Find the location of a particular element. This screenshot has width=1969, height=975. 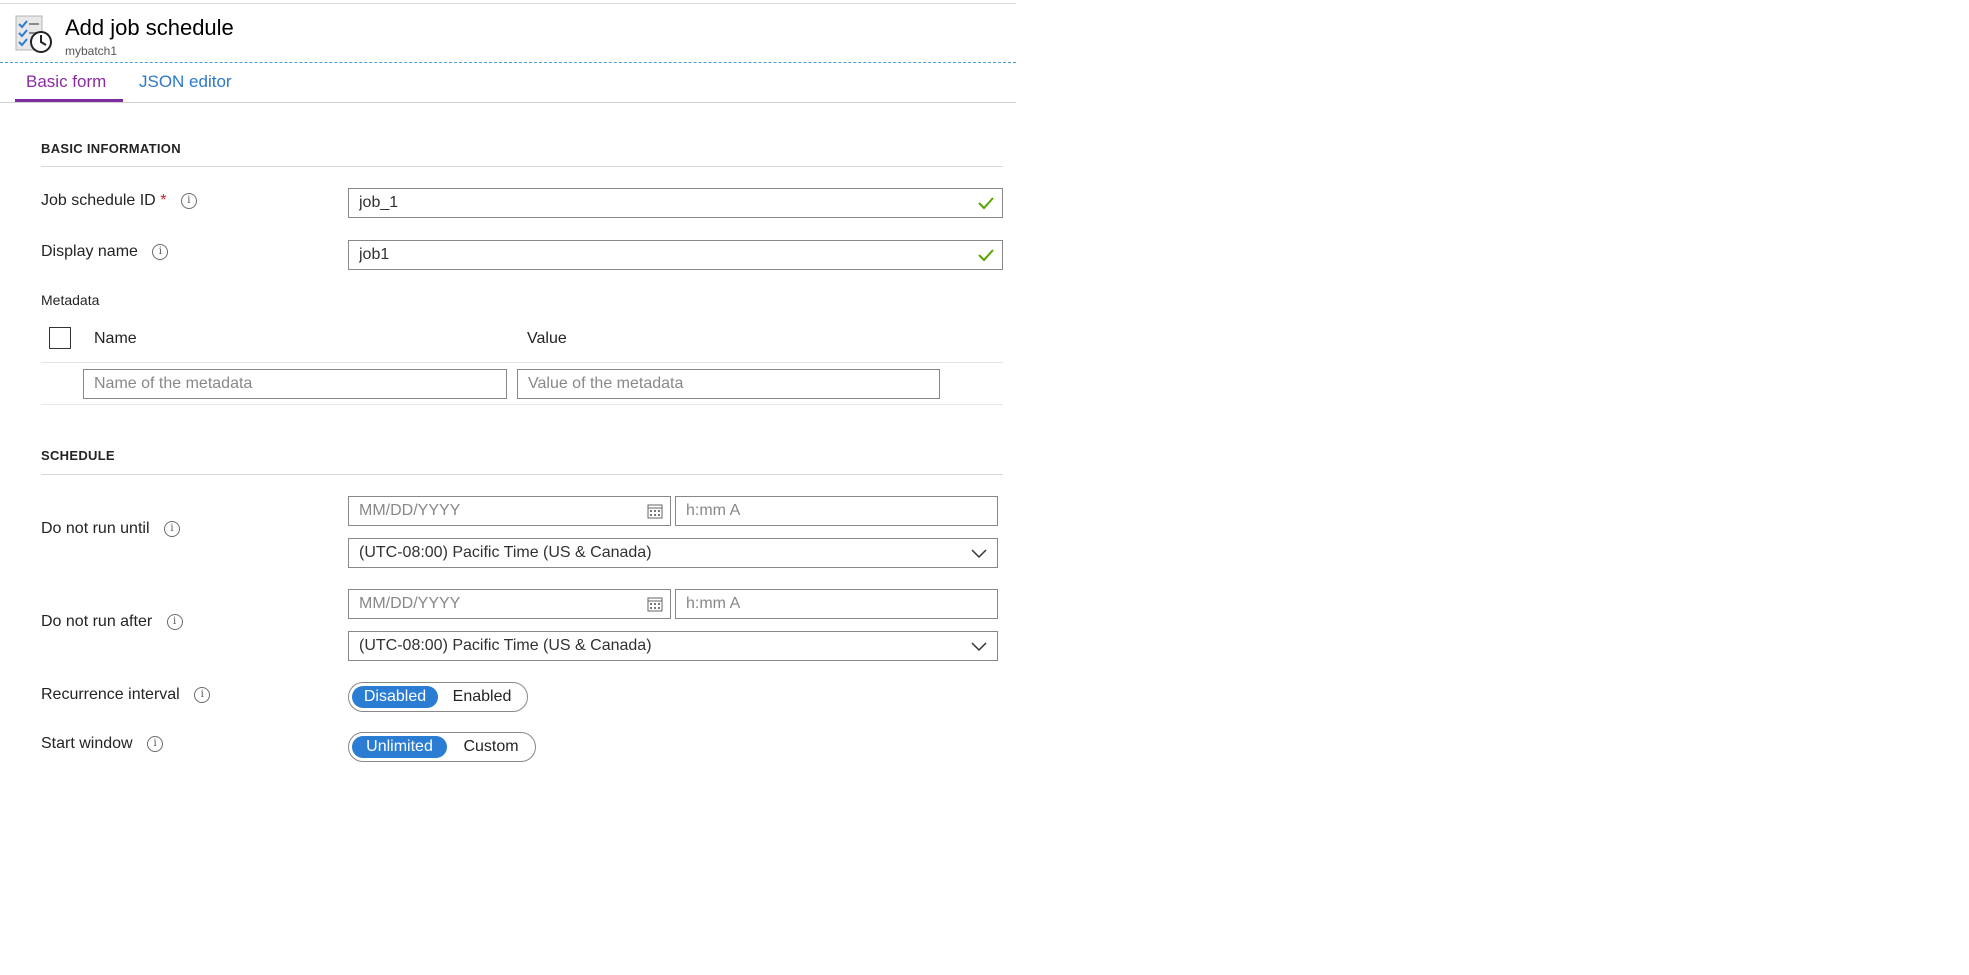

recurrence-interval-toggle: Disabled Enabled is located at coordinates (438, 697).